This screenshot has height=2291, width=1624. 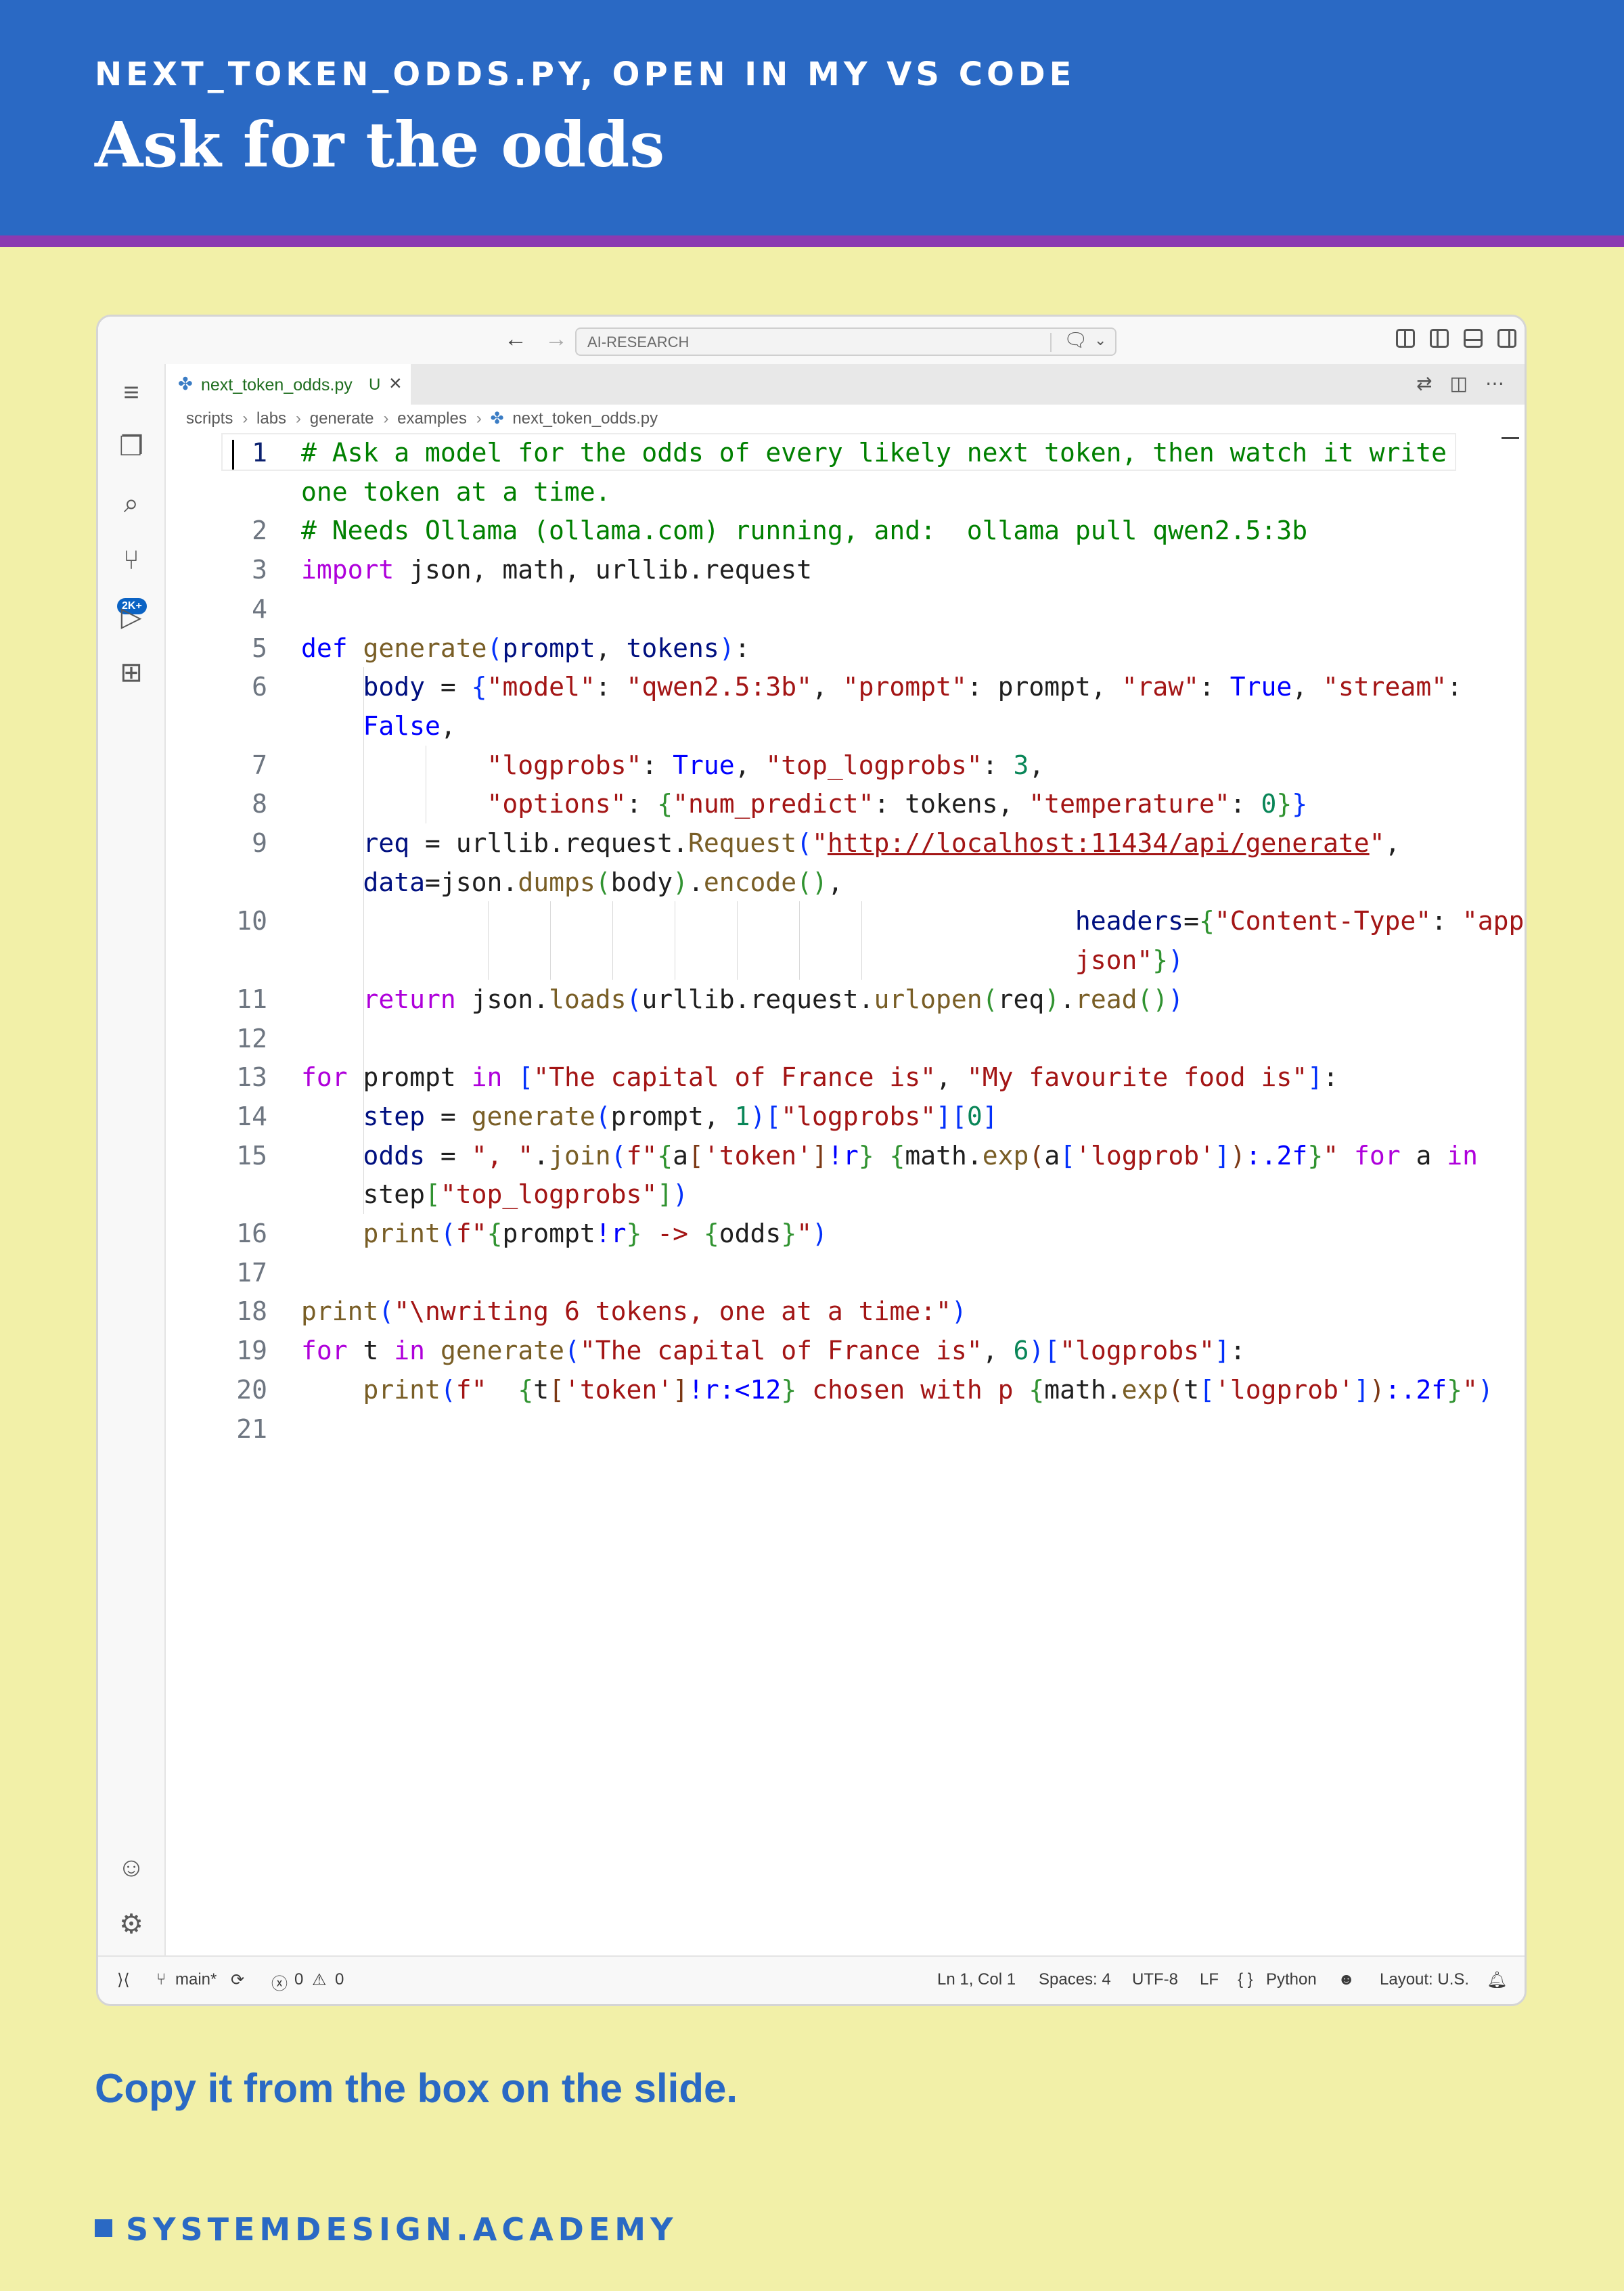 What do you see at coordinates (1497, 1980) in the screenshot?
I see `bell-icon: 🔔︎` at bounding box center [1497, 1980].